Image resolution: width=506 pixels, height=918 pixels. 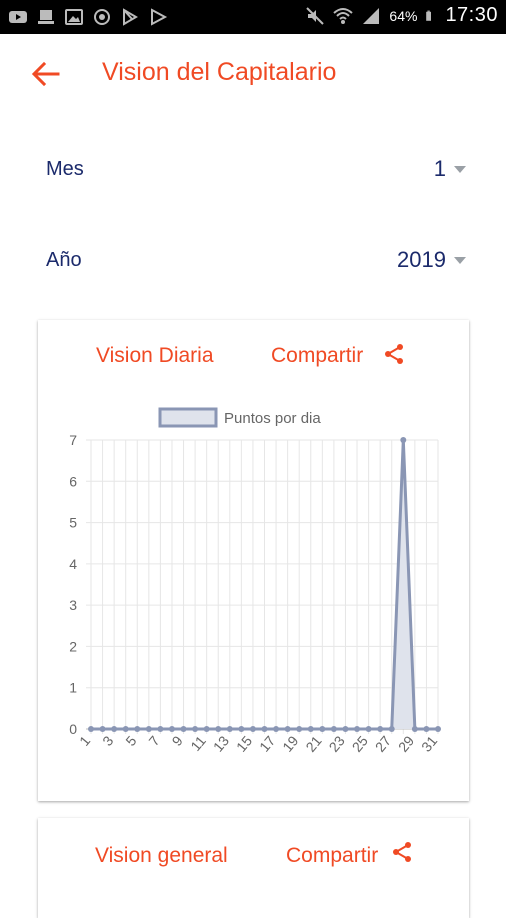 I want to click on x-tick-label: 1, so click(x=84, y=740).